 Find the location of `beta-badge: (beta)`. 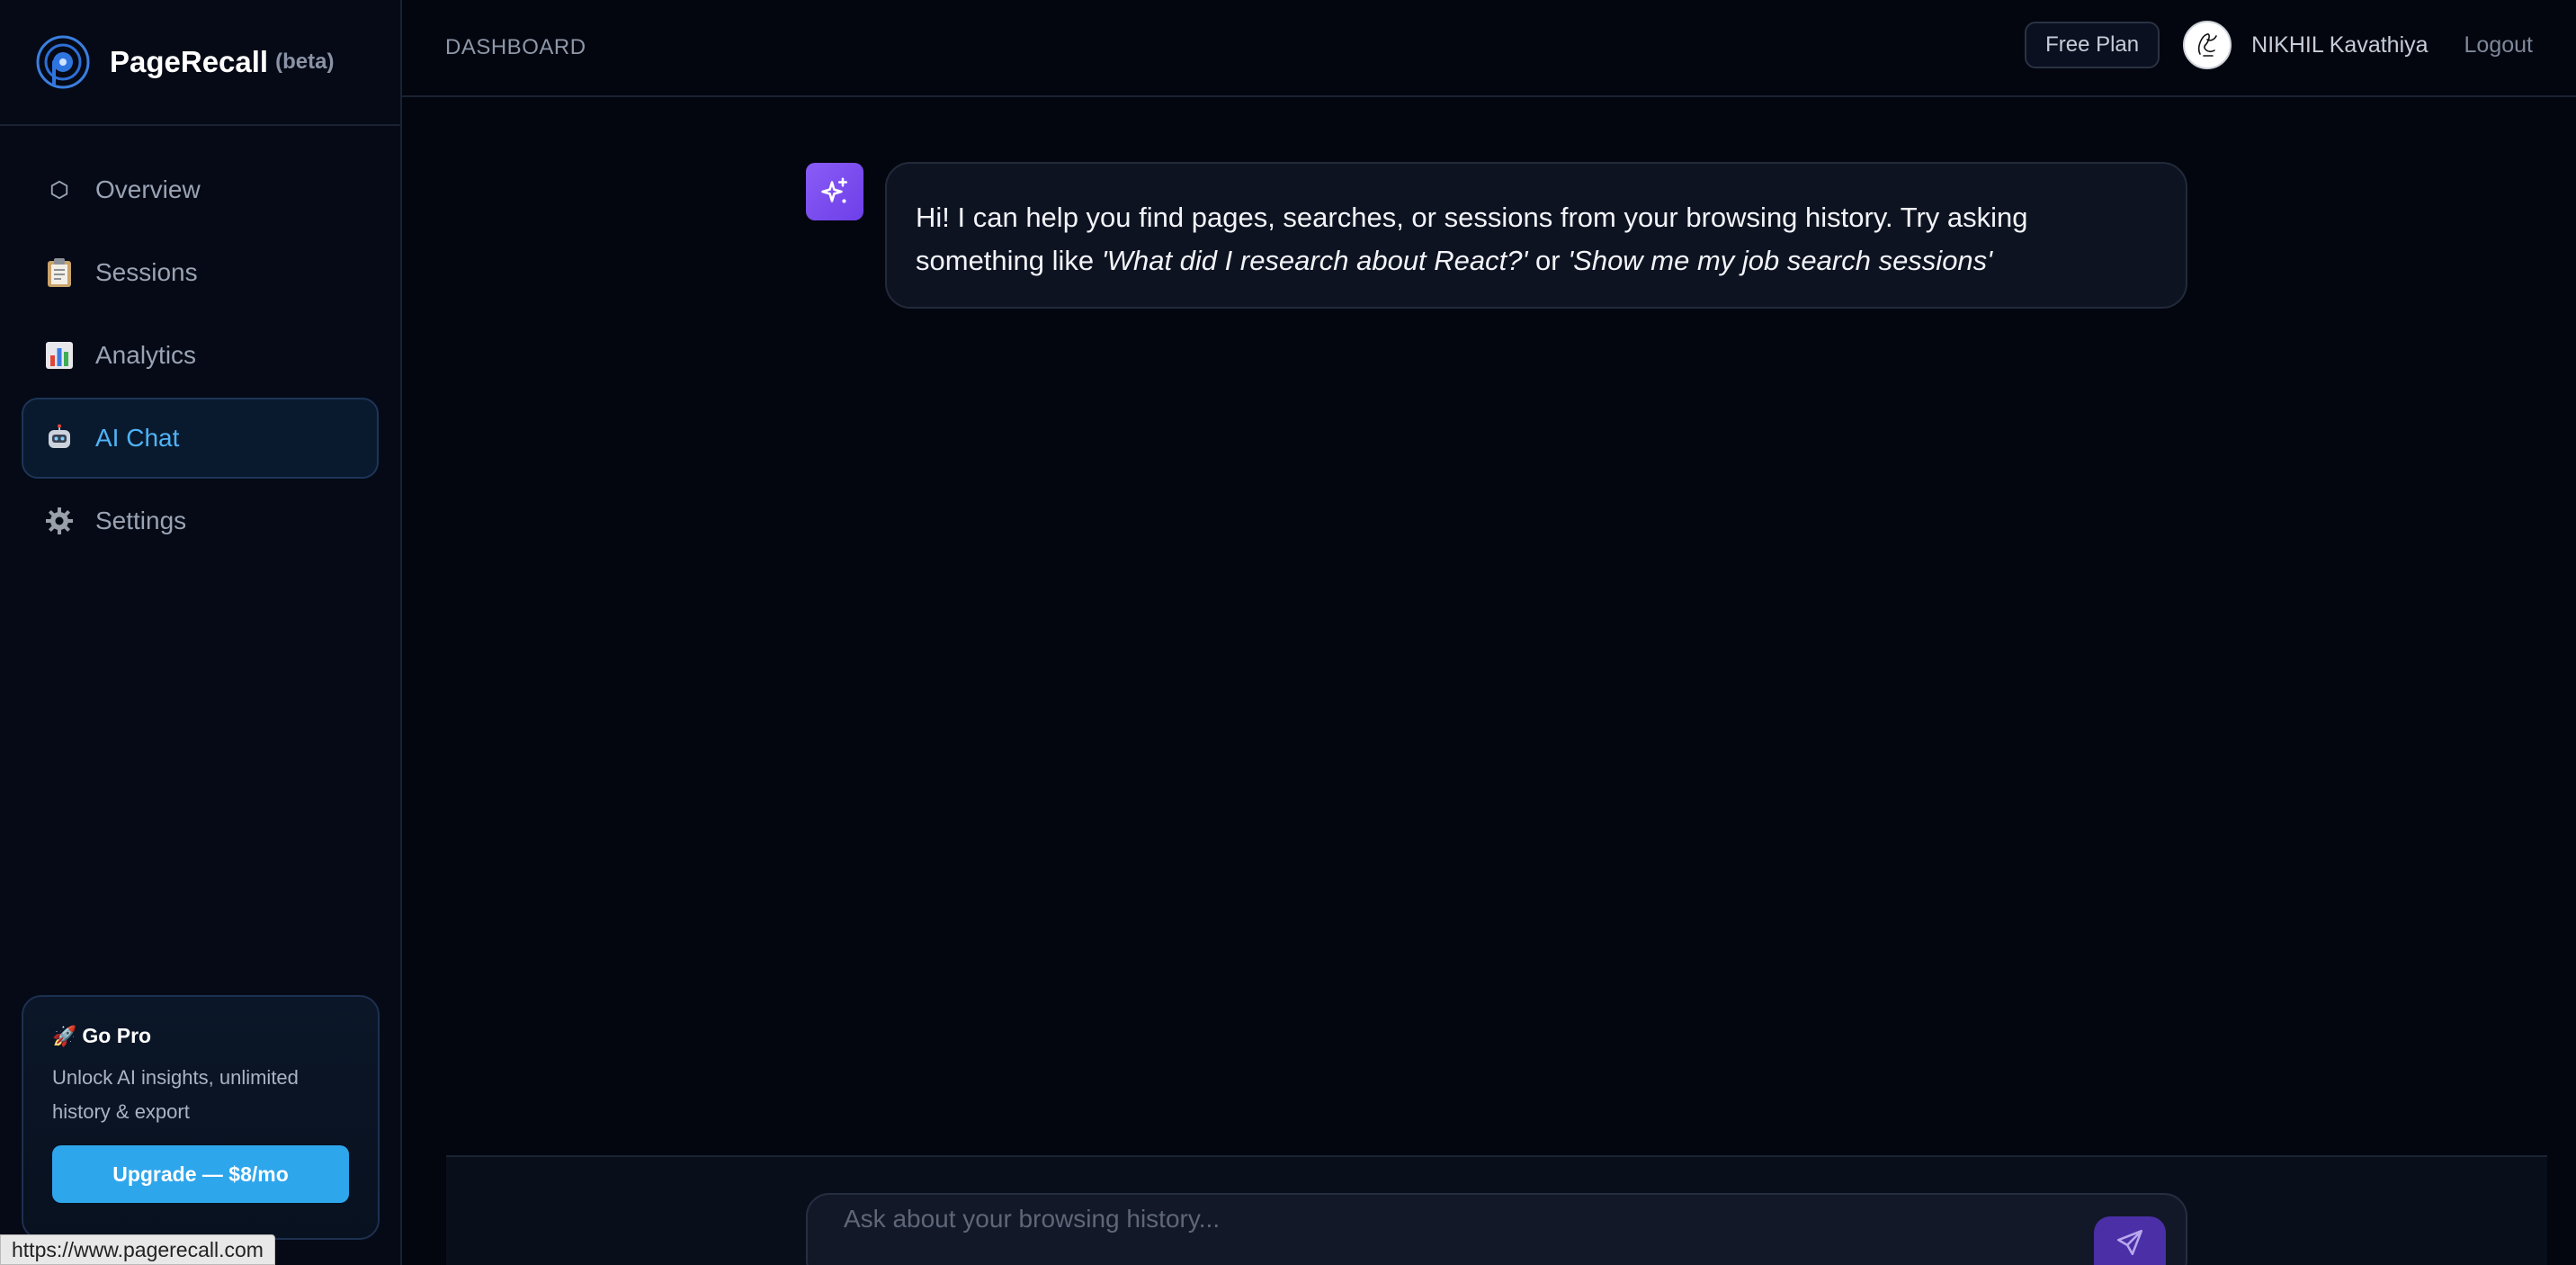

beta-badge: (beta) is located at coordinates (305, 61).